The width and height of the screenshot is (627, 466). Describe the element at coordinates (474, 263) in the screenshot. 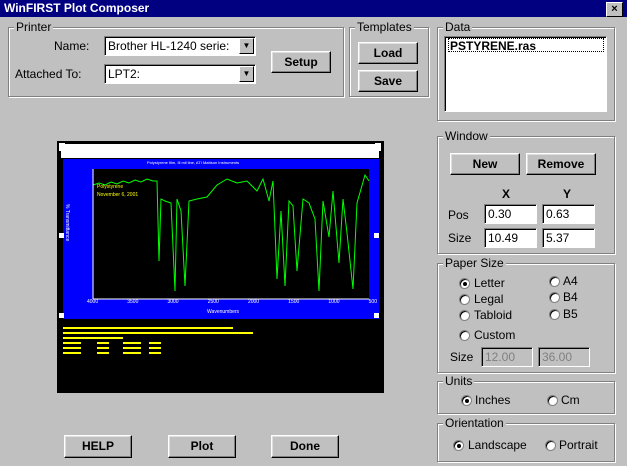

I see `paper-size-group-label: Paper Size` at that location.